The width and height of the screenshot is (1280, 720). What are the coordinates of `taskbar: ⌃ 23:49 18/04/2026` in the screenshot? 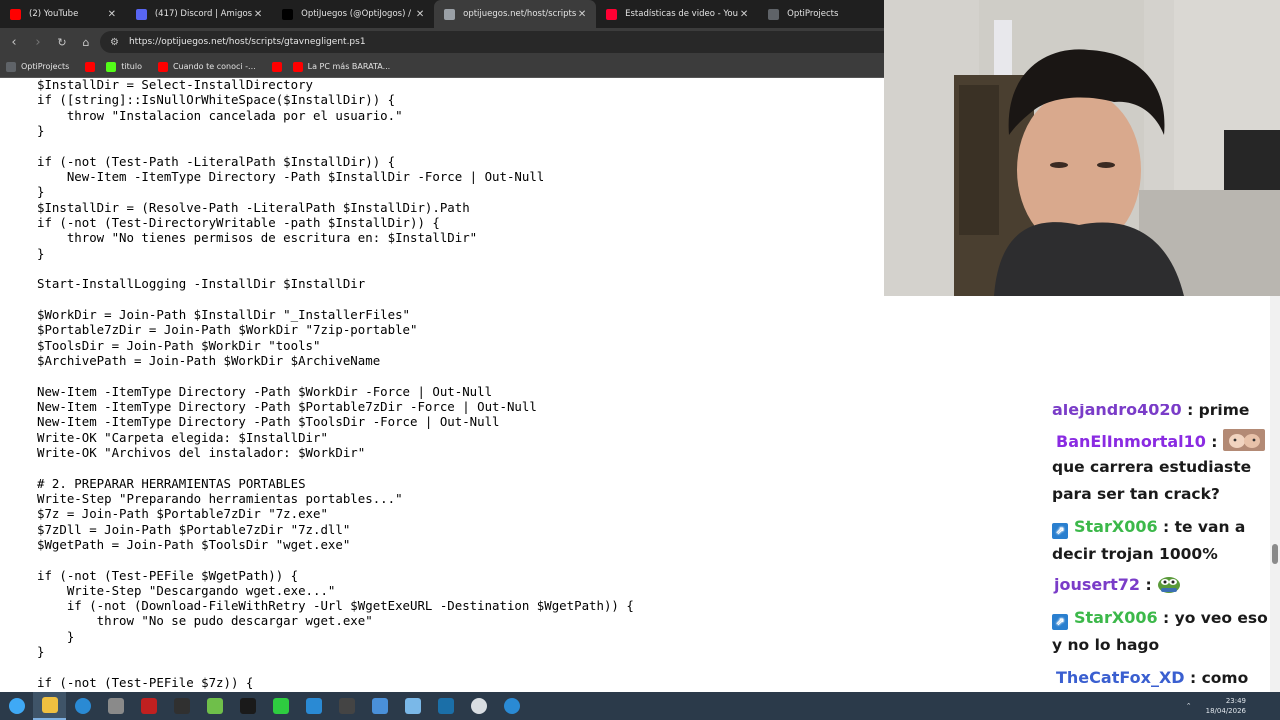 It's located at (640, 706).